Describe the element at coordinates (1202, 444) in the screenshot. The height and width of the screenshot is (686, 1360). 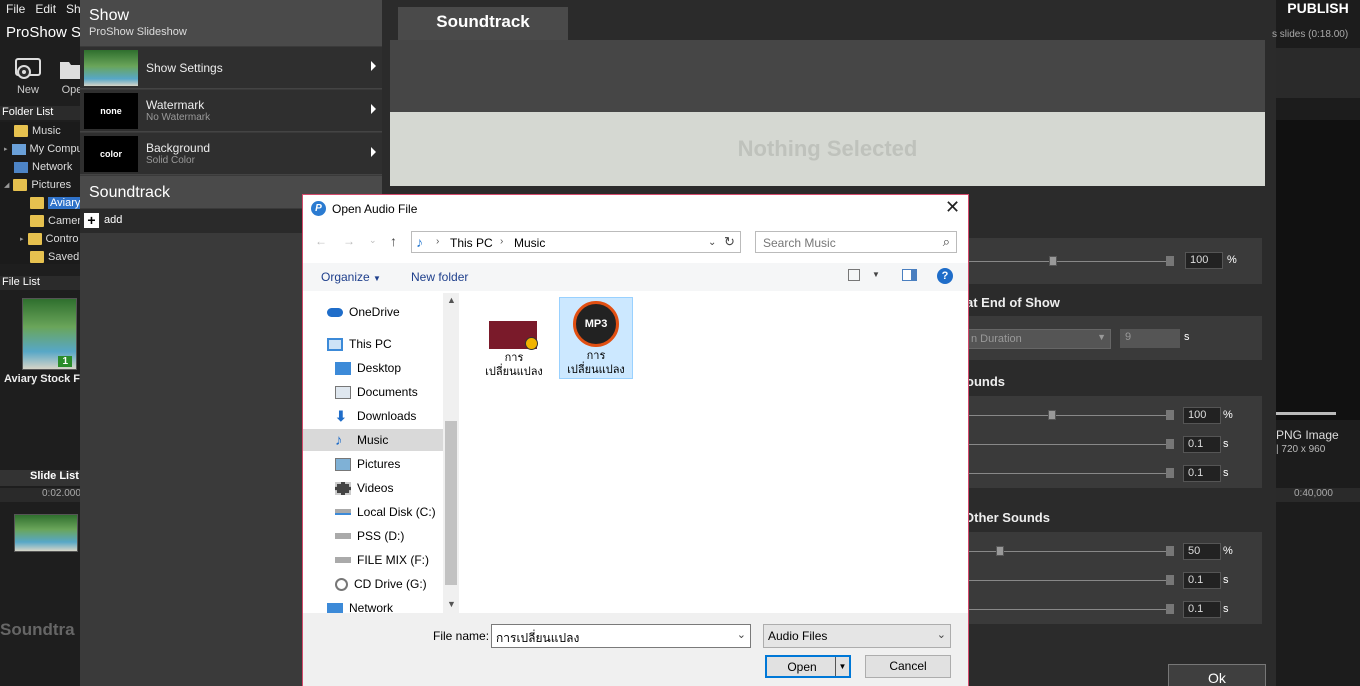
I see `sounds-fadein-input: 0.1` at that location.